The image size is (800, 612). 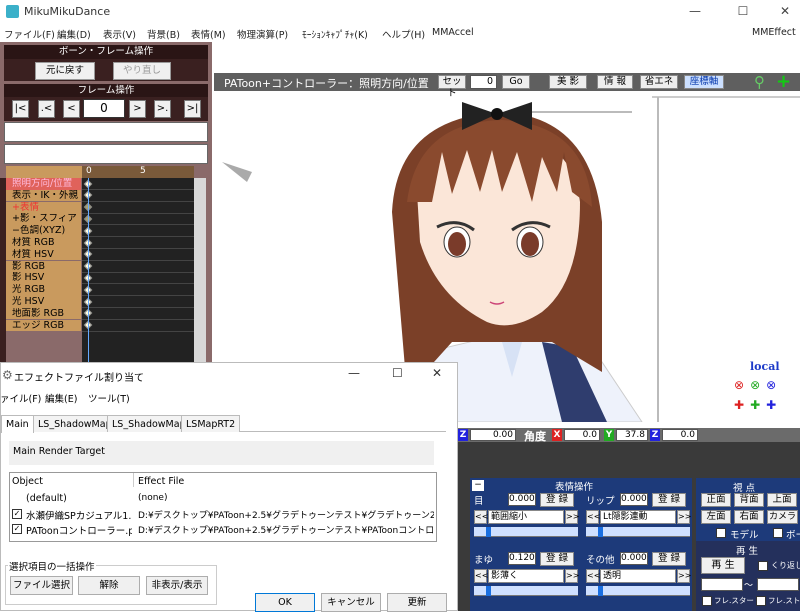 I want to click on model-checkbox, so click(x=721, y=533).